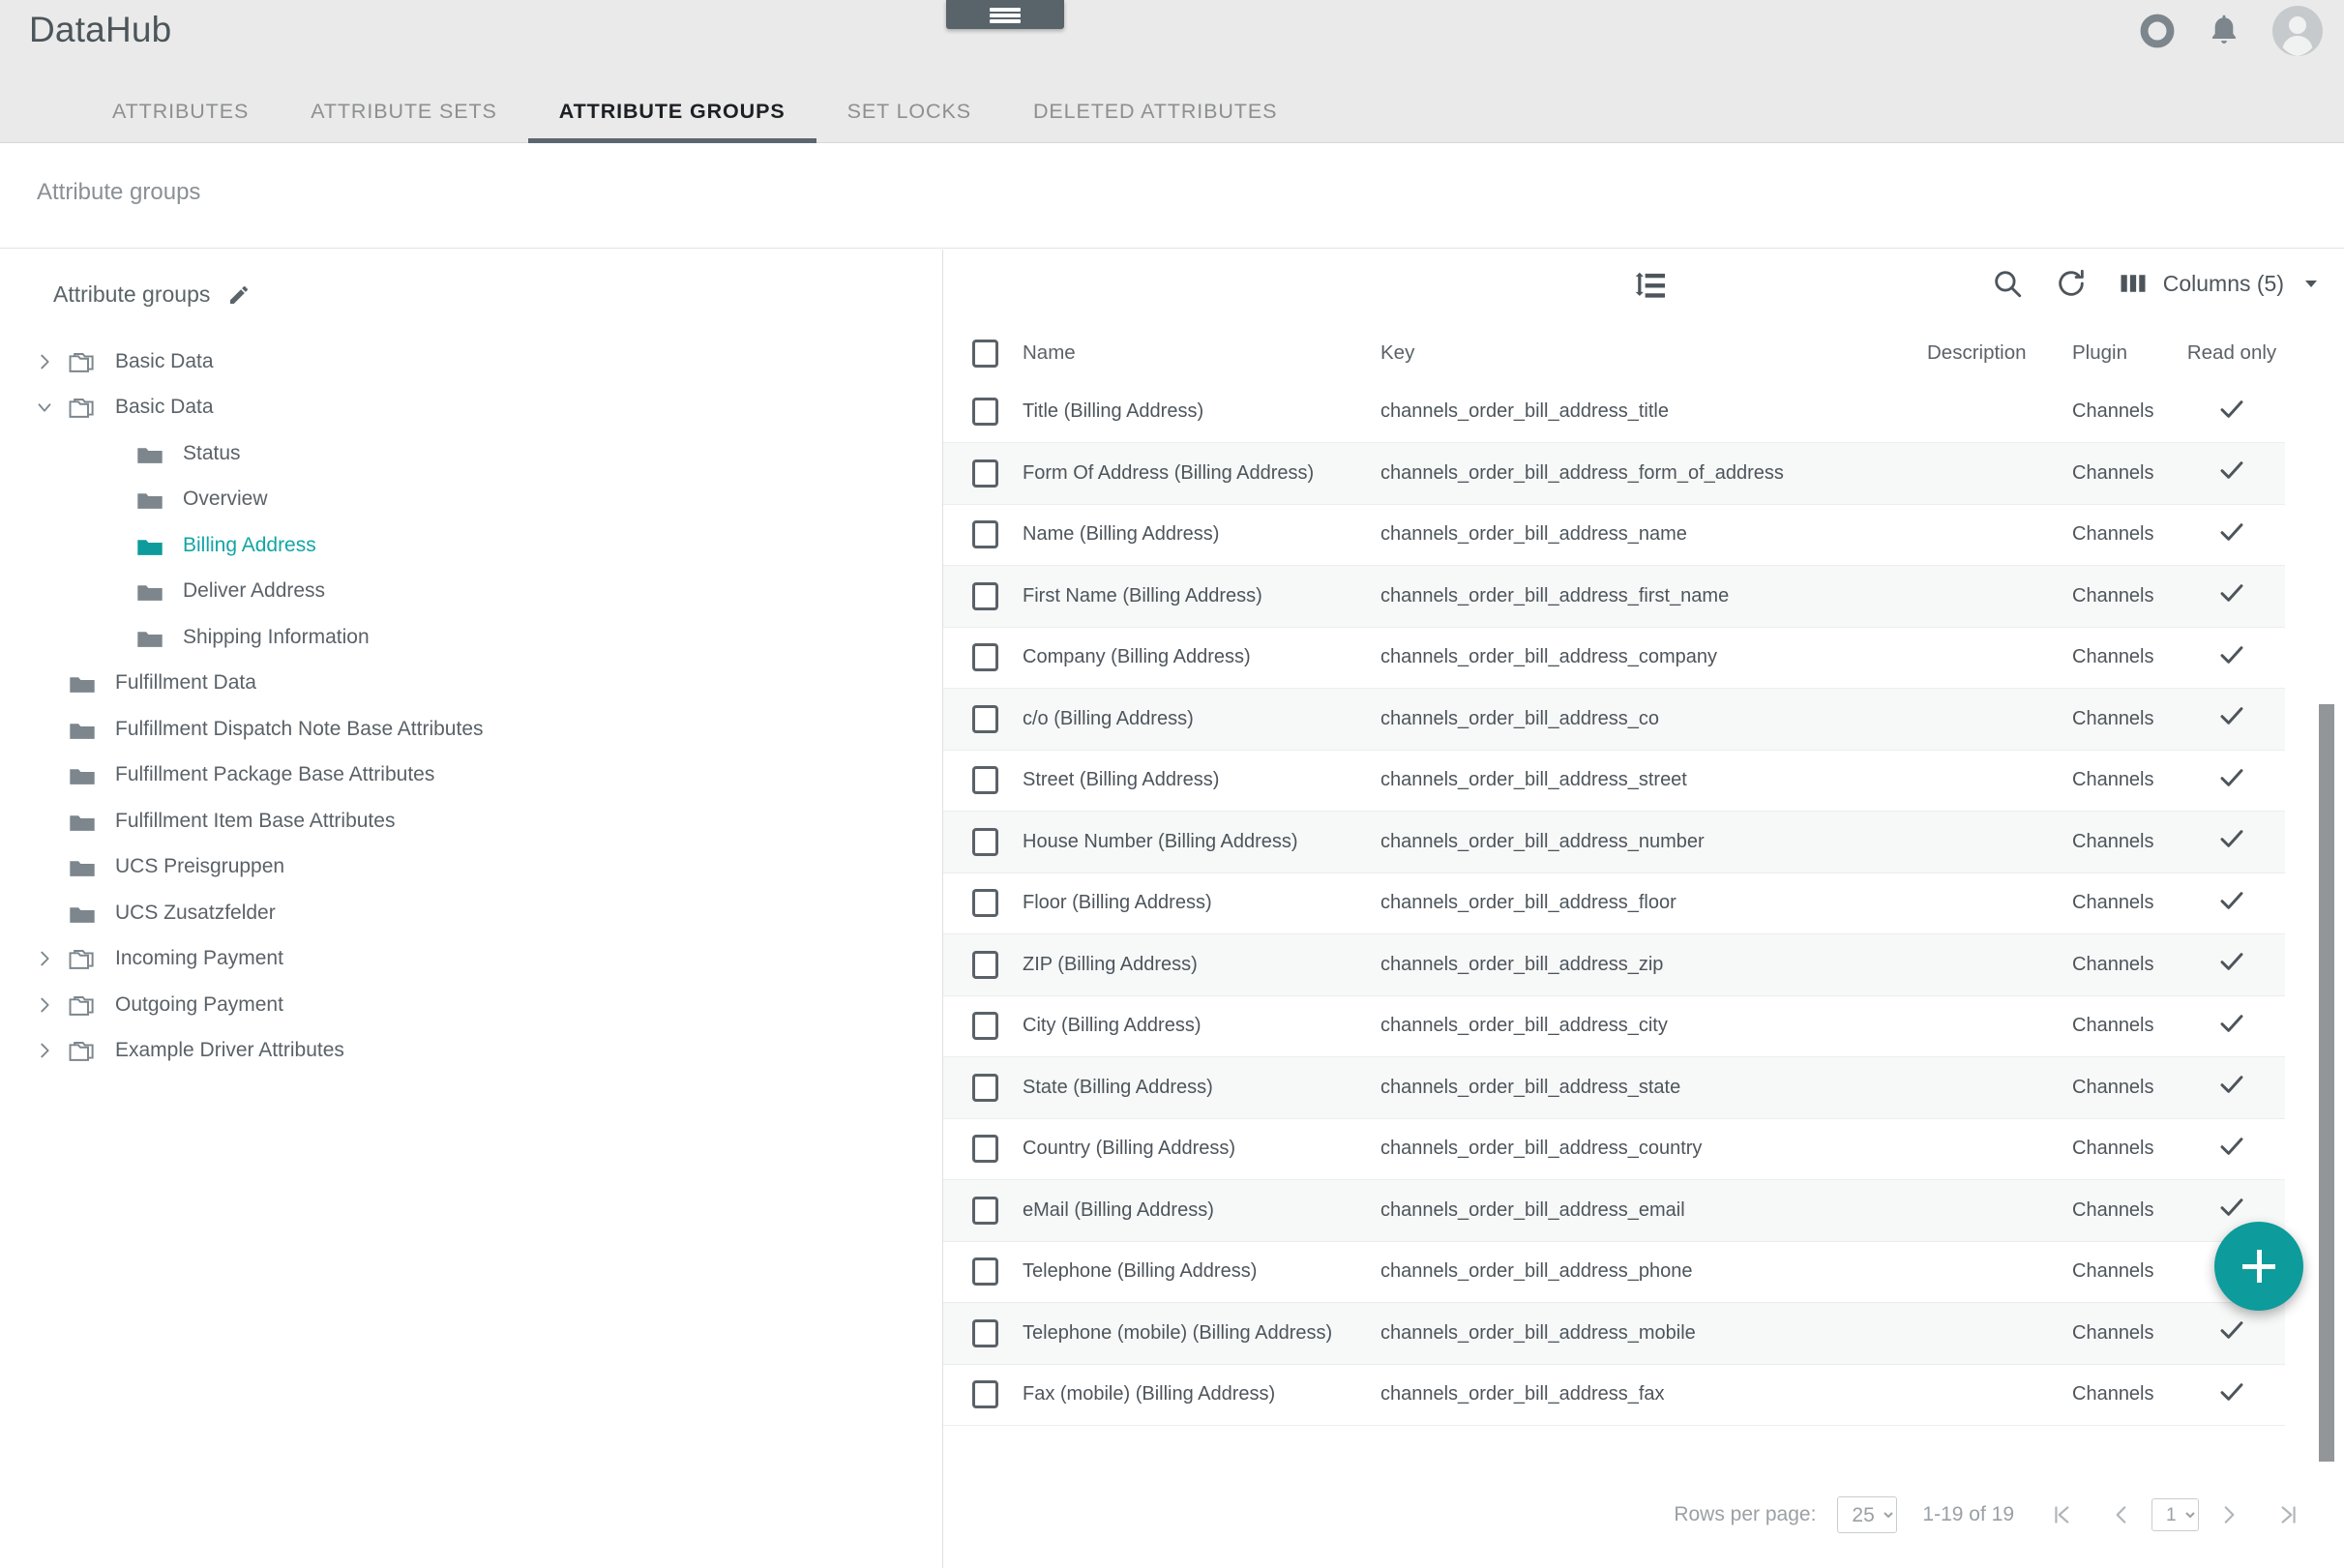 The width and height of the screenshot is (2344, 1568). I want to click on row-select-cell, so click(983, 412).